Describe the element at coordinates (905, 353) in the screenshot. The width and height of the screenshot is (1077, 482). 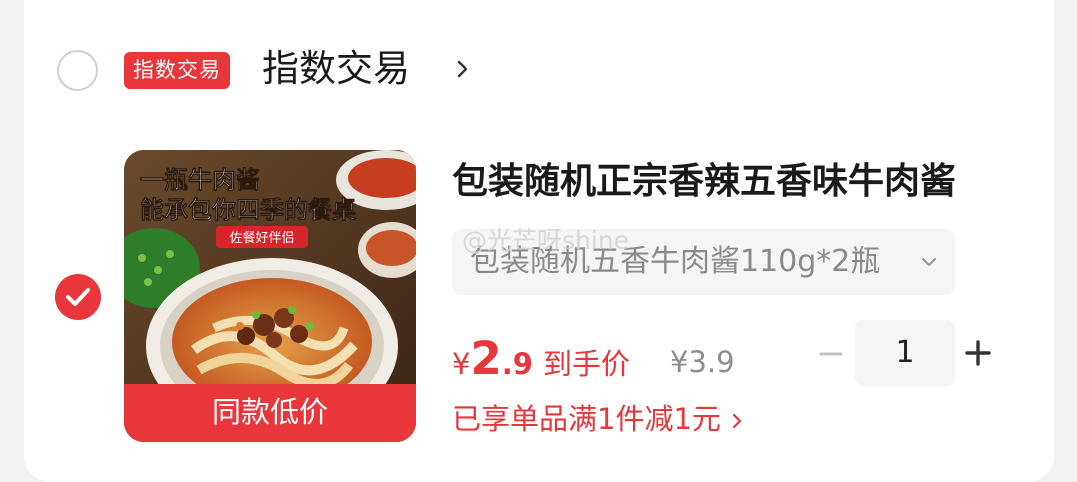
I see `quantity-input: 1` at that location.